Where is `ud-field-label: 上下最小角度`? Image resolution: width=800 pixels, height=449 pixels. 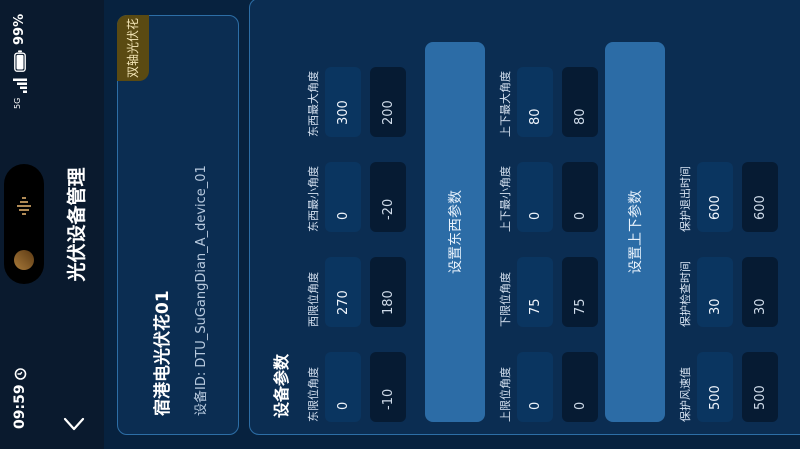 ud-field-label: 上下最小角度 is located at coordinates (505, 199).